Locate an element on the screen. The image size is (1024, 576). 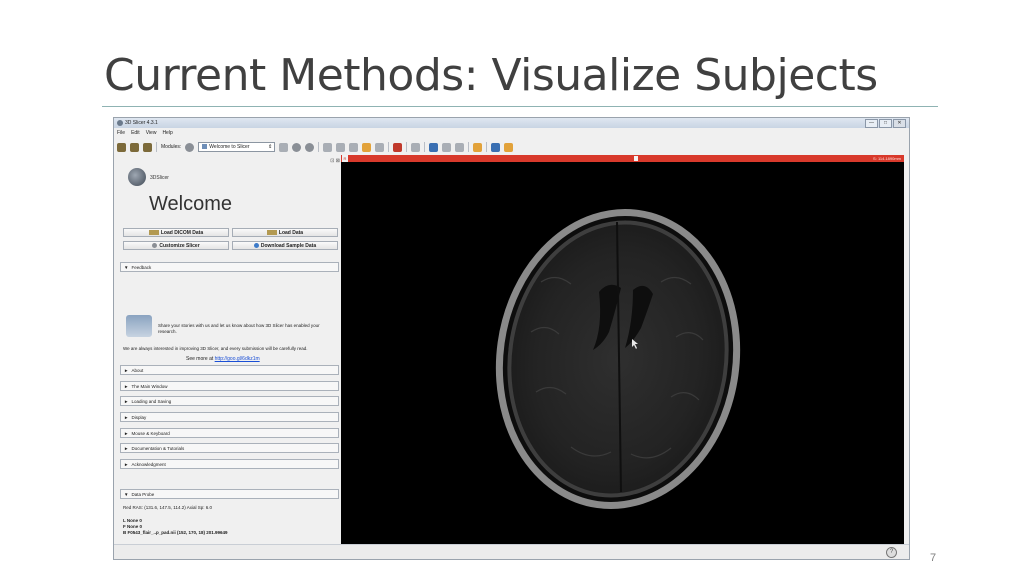
slice-slider-handle is located at coordinates (636, 158).